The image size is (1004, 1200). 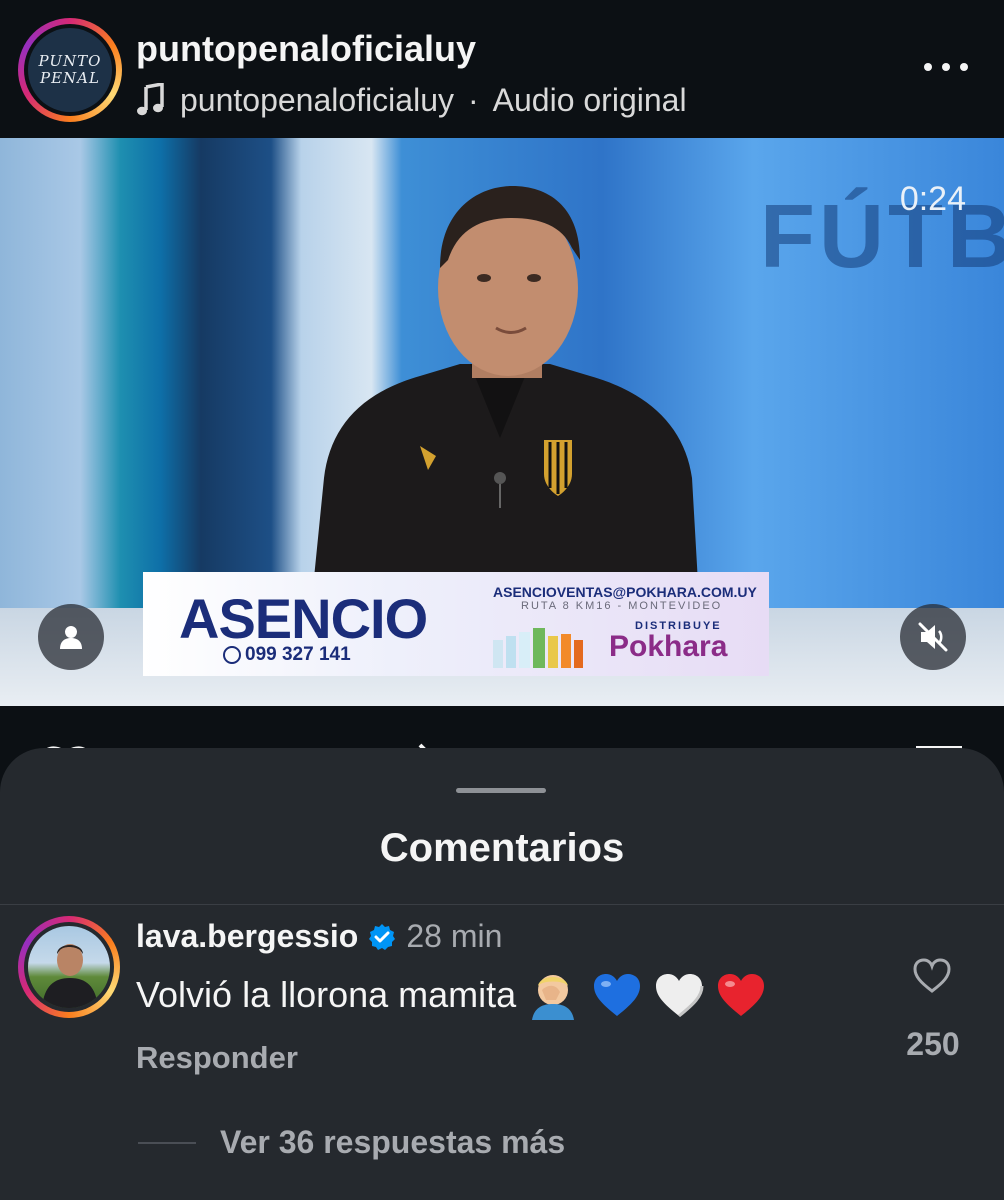 I want to click on comment-like-count: 250, so click(x=933, y=1044).